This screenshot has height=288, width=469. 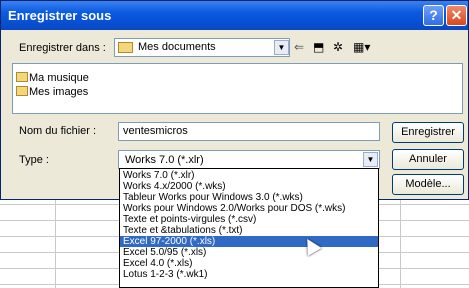 I want to click on views-menu-icon: ▦▾, so click(x=361, y=47).